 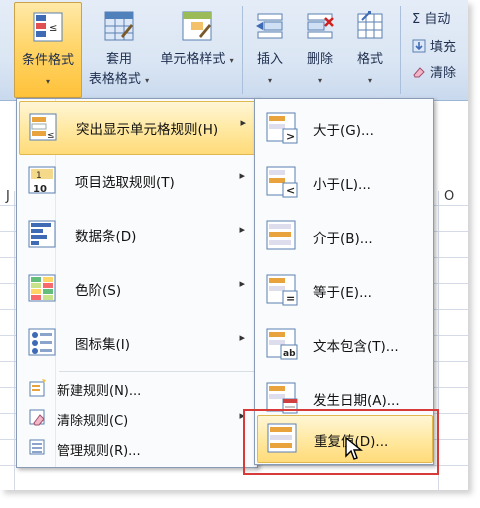 What do you see at coordinates (443, 73) in the screenshot?
I see `clear-label: 清除` at bounding box center [443, 73].